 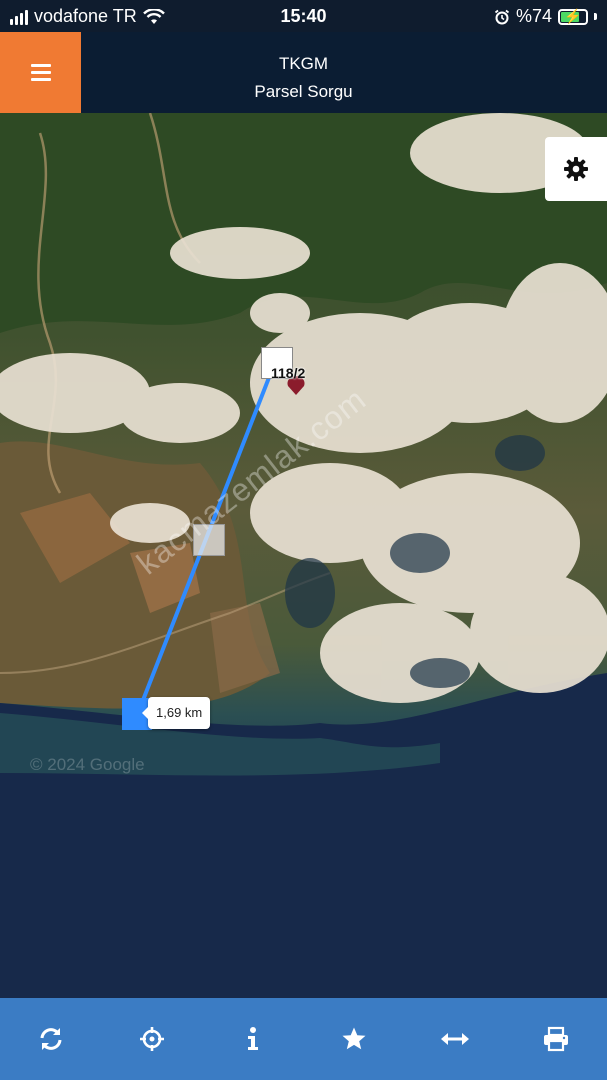 I want to click on menu-button, so click(x=40, y=72).